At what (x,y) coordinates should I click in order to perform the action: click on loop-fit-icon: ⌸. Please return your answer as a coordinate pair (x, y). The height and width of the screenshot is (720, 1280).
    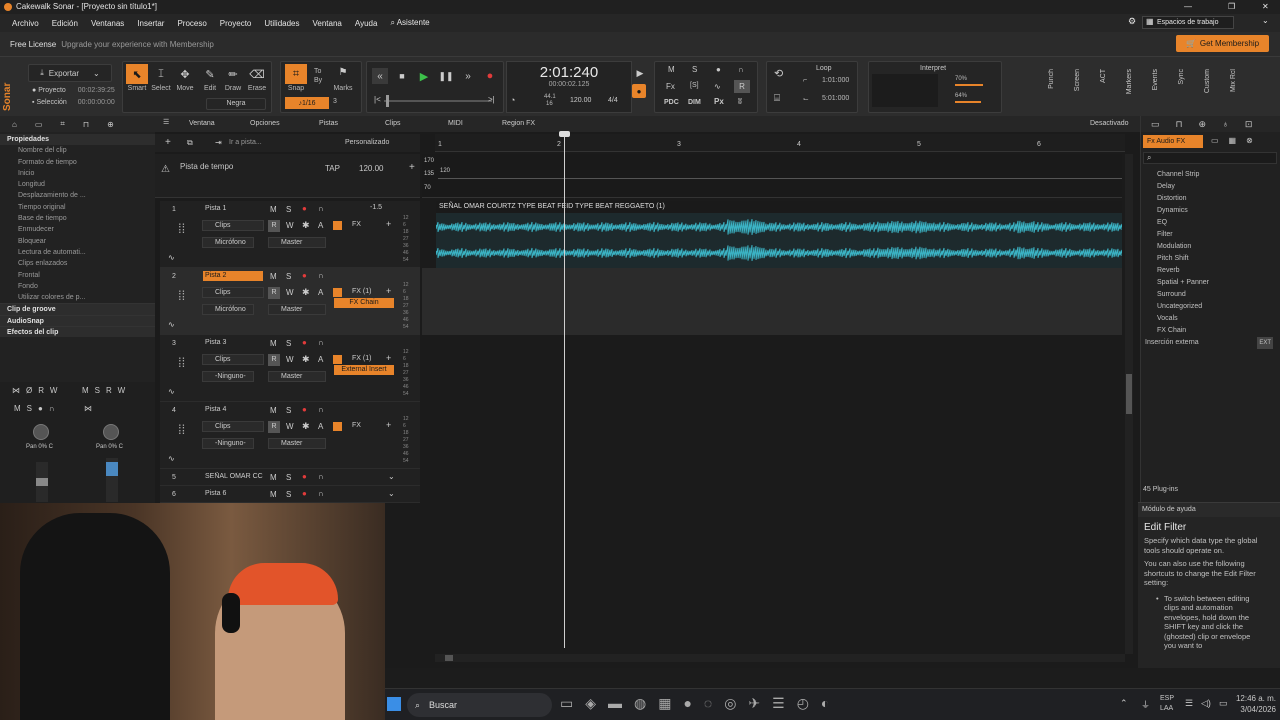
    Looking at the image, I should click on (777, 98).